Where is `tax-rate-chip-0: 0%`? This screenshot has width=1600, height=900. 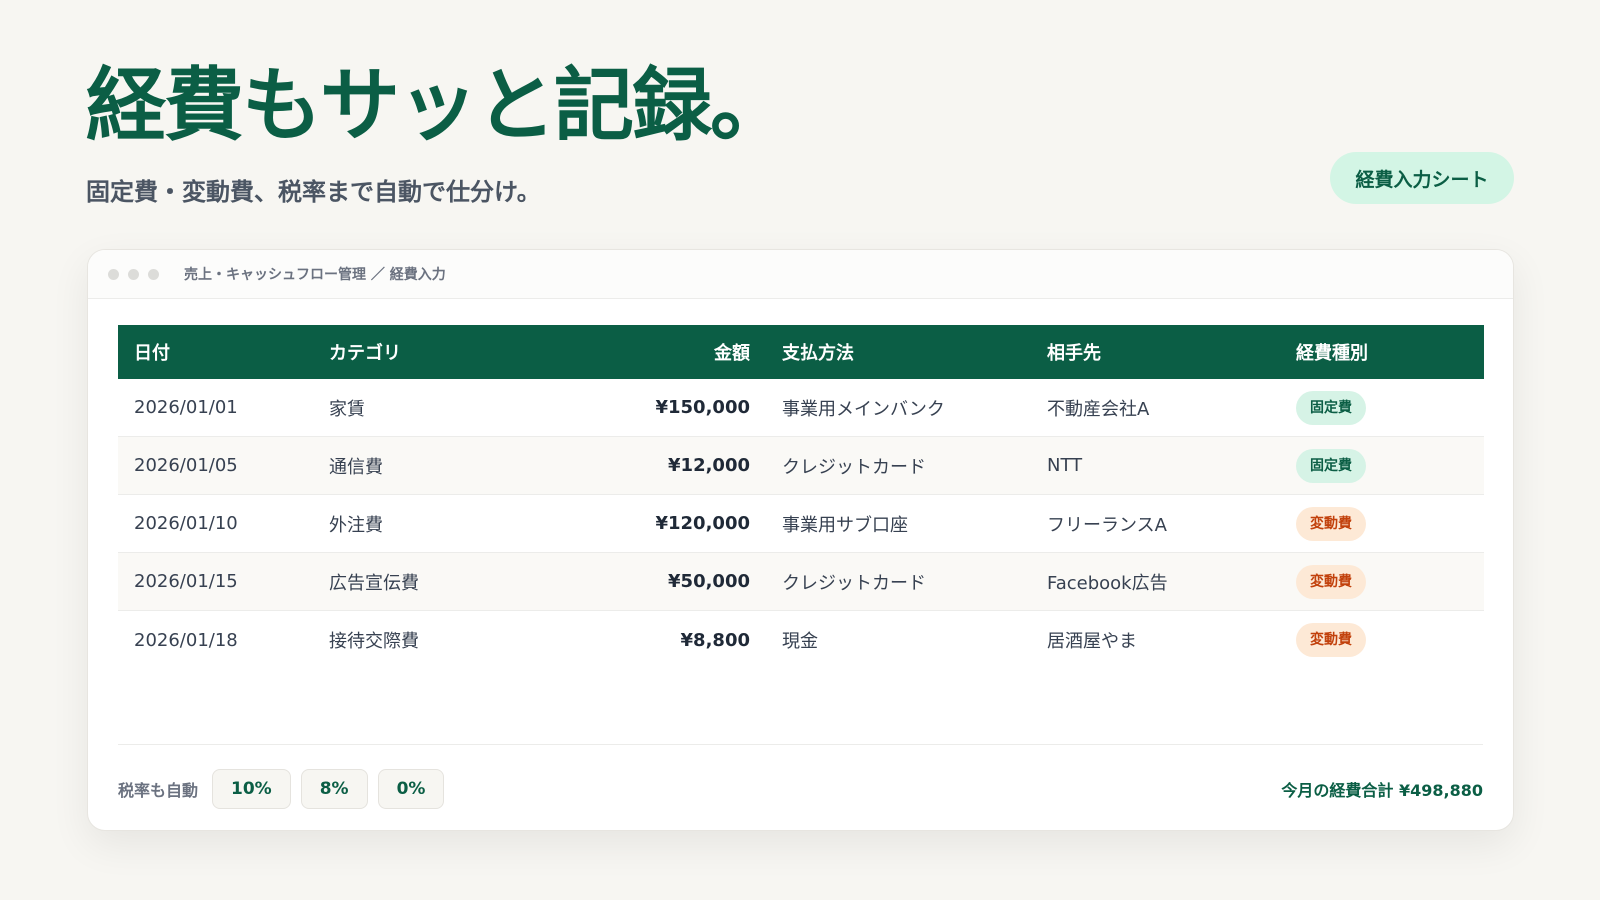
tax-rate-chip-0: 0% is located at coordinates (411, 788).